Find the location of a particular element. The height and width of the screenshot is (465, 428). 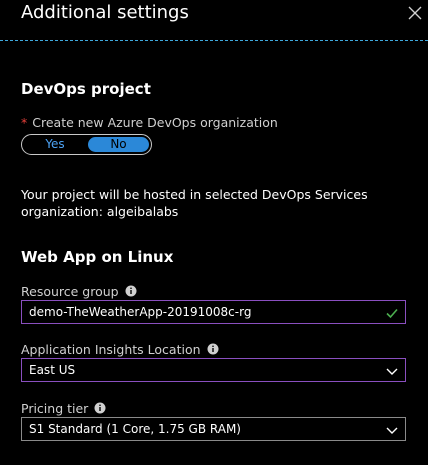

resource-group-value: demo-TheWeatherApp-20191008c-rg is located at coordinates (140, 312).